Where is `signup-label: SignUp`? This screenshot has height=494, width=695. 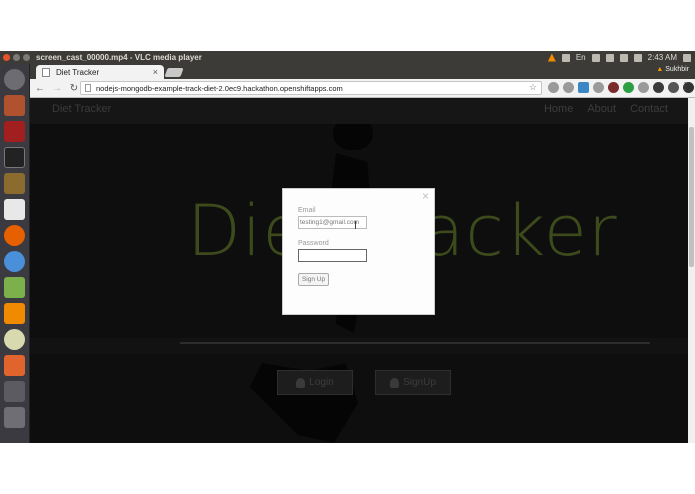 signup-label: SignUp is located at coordinates (419, 382).